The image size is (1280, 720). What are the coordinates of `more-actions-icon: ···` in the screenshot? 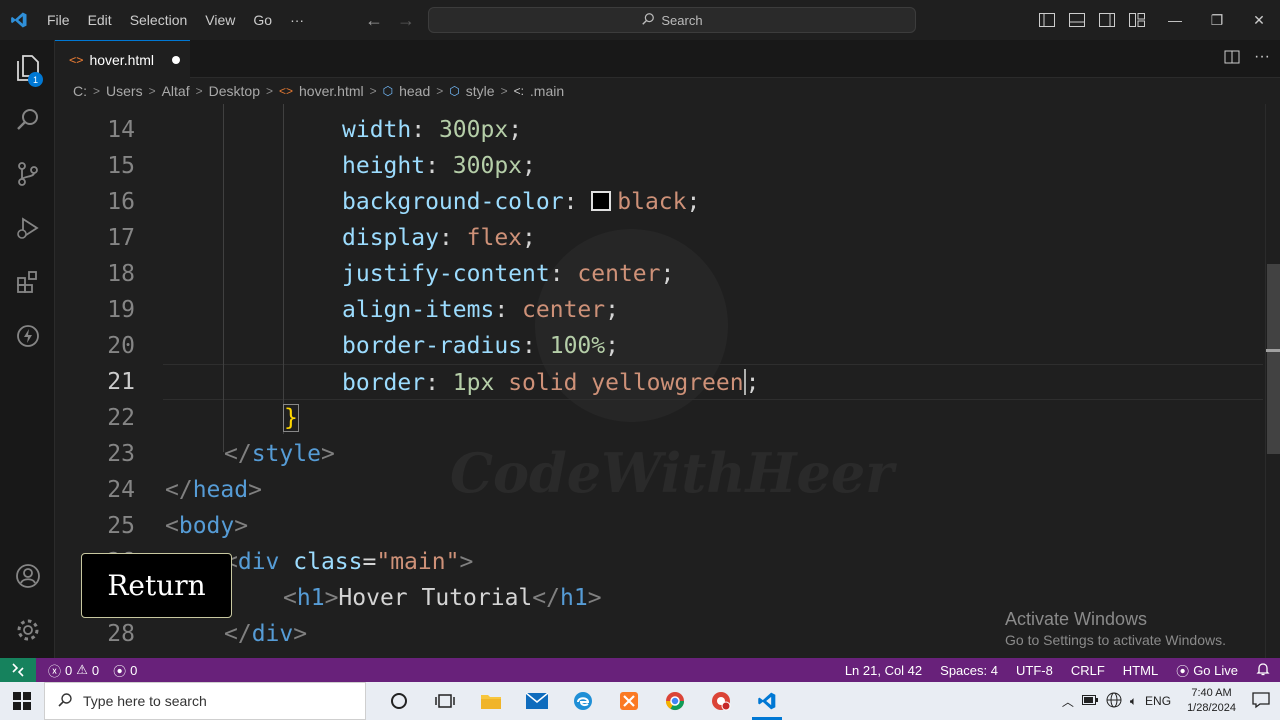 It's located at (1262, 59).